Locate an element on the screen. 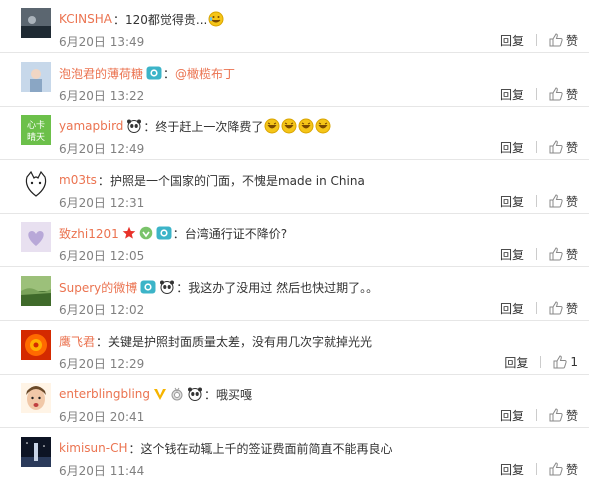 The width and height of the screenshot is (589, 487). comment-time: 6月20日 12:29 is located at coordinates (102, 364).